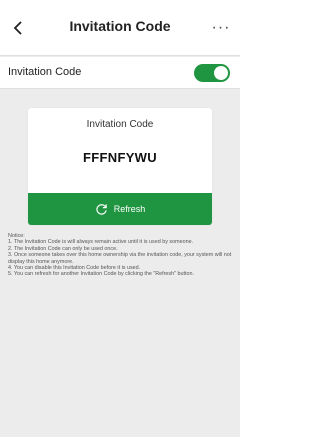 This screenshot has width=320, height=437. What do you see at coordinates (221, 73) in the screenshot?
I see `switch-knob` at bounding box center [221, 73].